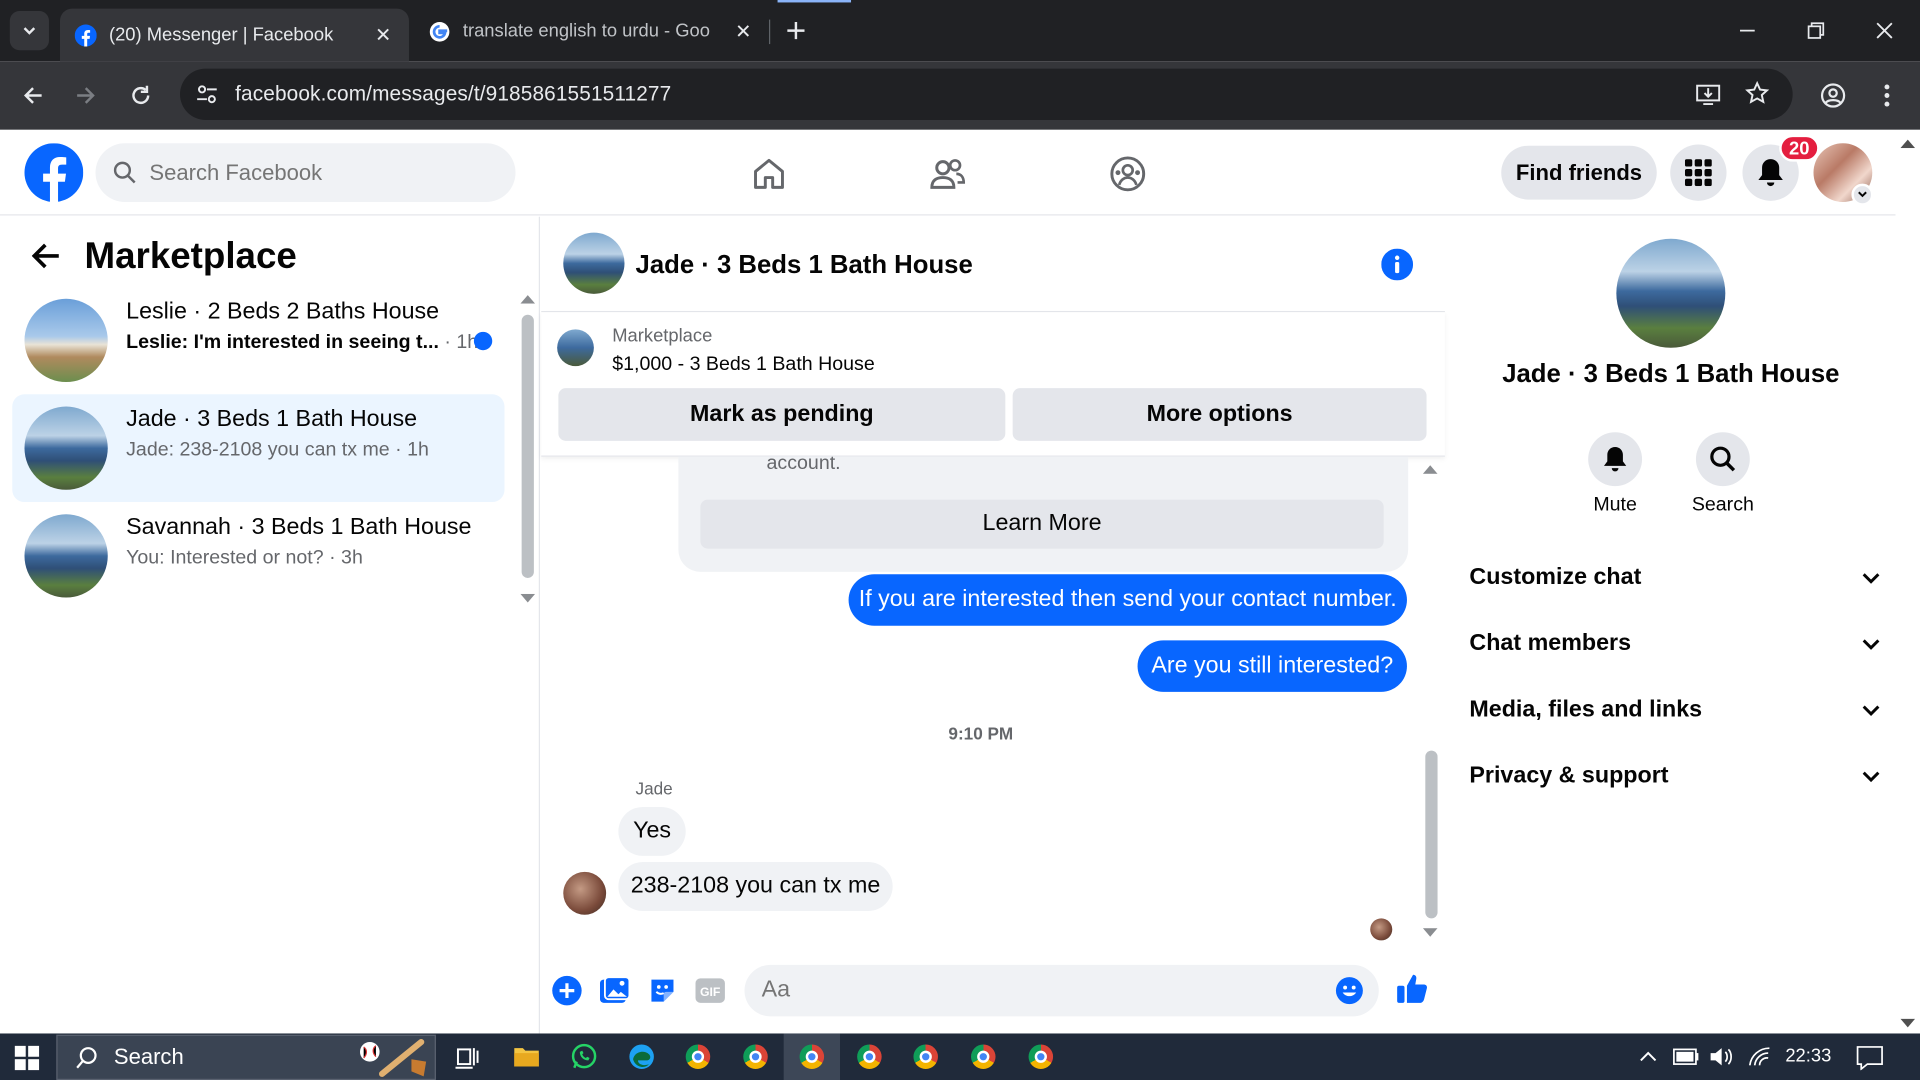 The height and width of the screenshot is (1080, 1920). What do you see at coordinates (124, 172) in the screenshot?
I see `search-icon` at bounding box center [124, 172].